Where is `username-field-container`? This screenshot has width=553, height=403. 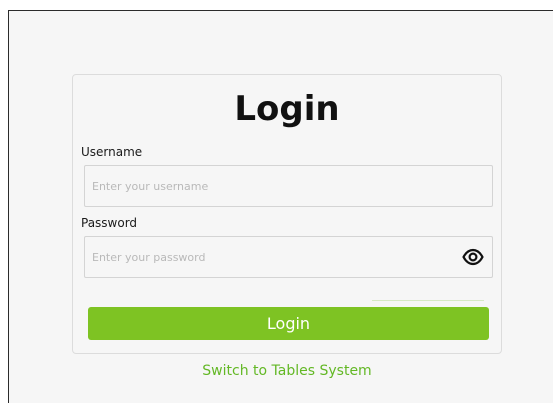
username-field-container is located at coordinates (288, 186).